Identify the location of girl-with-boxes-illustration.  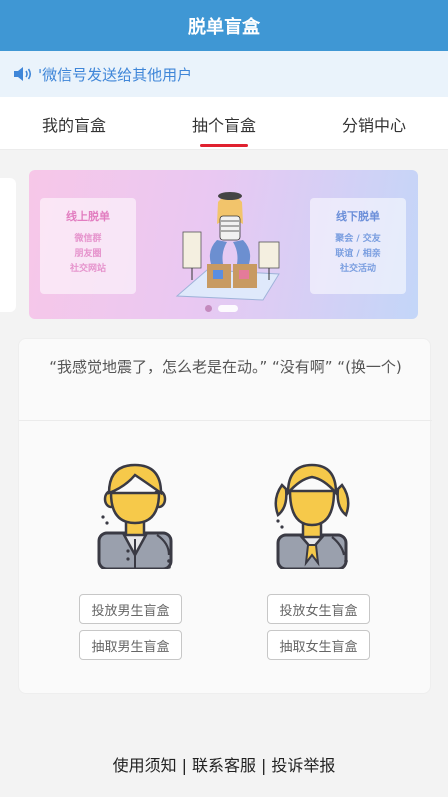
(227, 246).